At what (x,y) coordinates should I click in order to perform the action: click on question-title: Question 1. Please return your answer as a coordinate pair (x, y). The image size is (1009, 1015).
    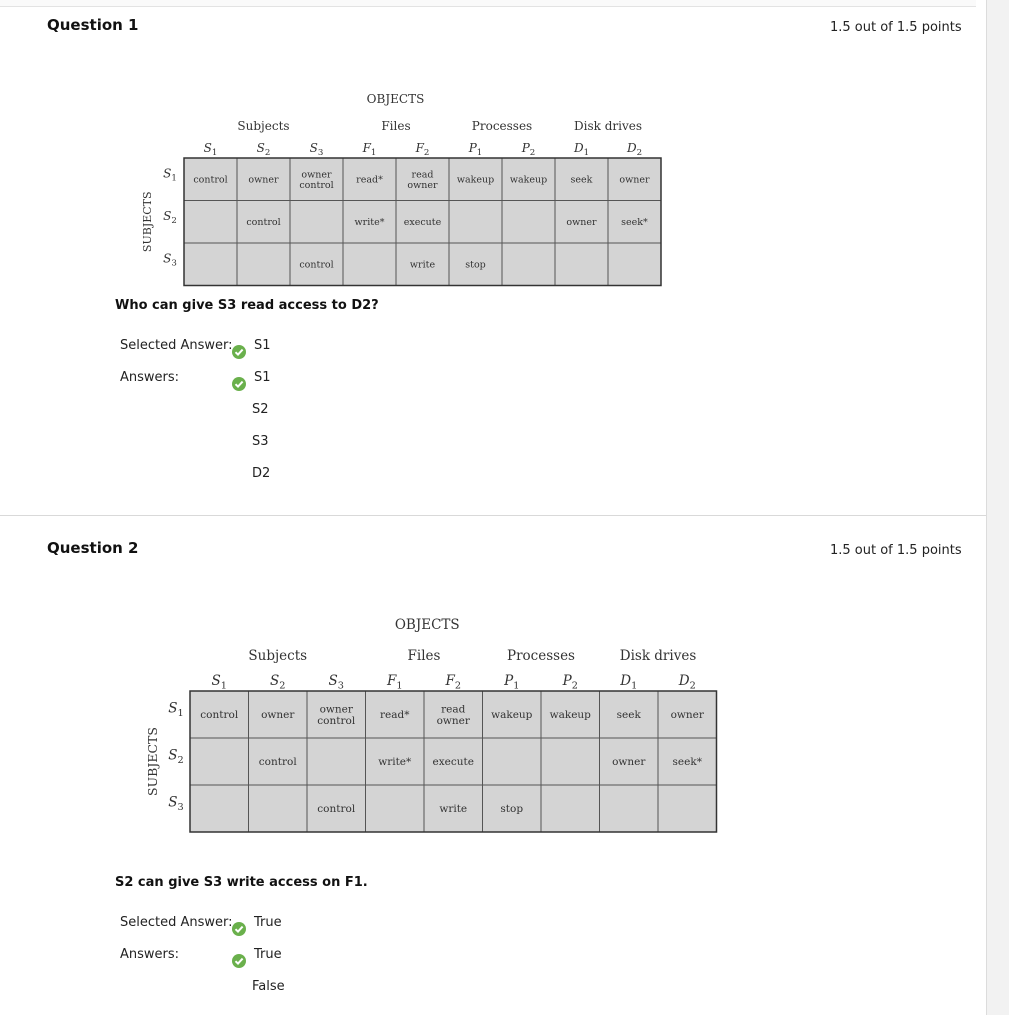
    Looking at the image, I should click on (93, 25).